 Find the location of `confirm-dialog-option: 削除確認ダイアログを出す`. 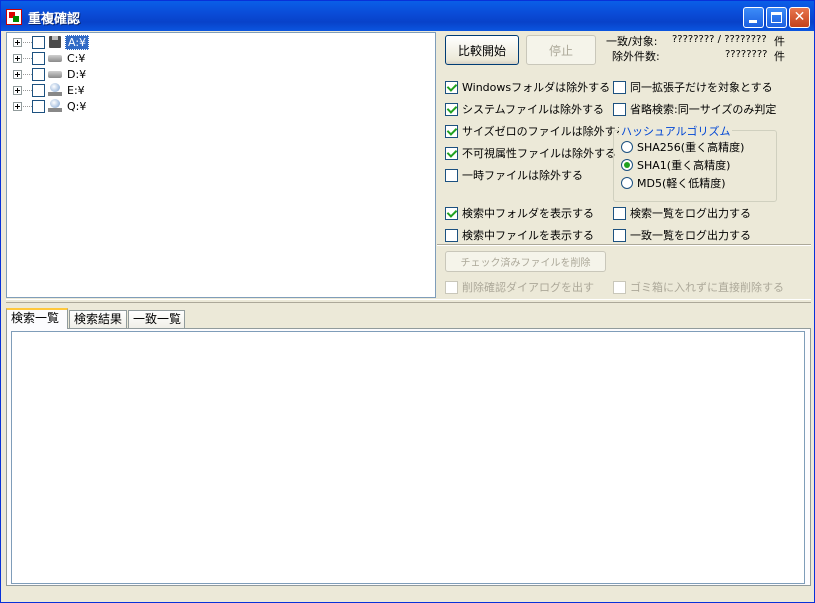

confirm-dialog-option: 削除確認ダイアログを出す is located at coordinates (519, 287).